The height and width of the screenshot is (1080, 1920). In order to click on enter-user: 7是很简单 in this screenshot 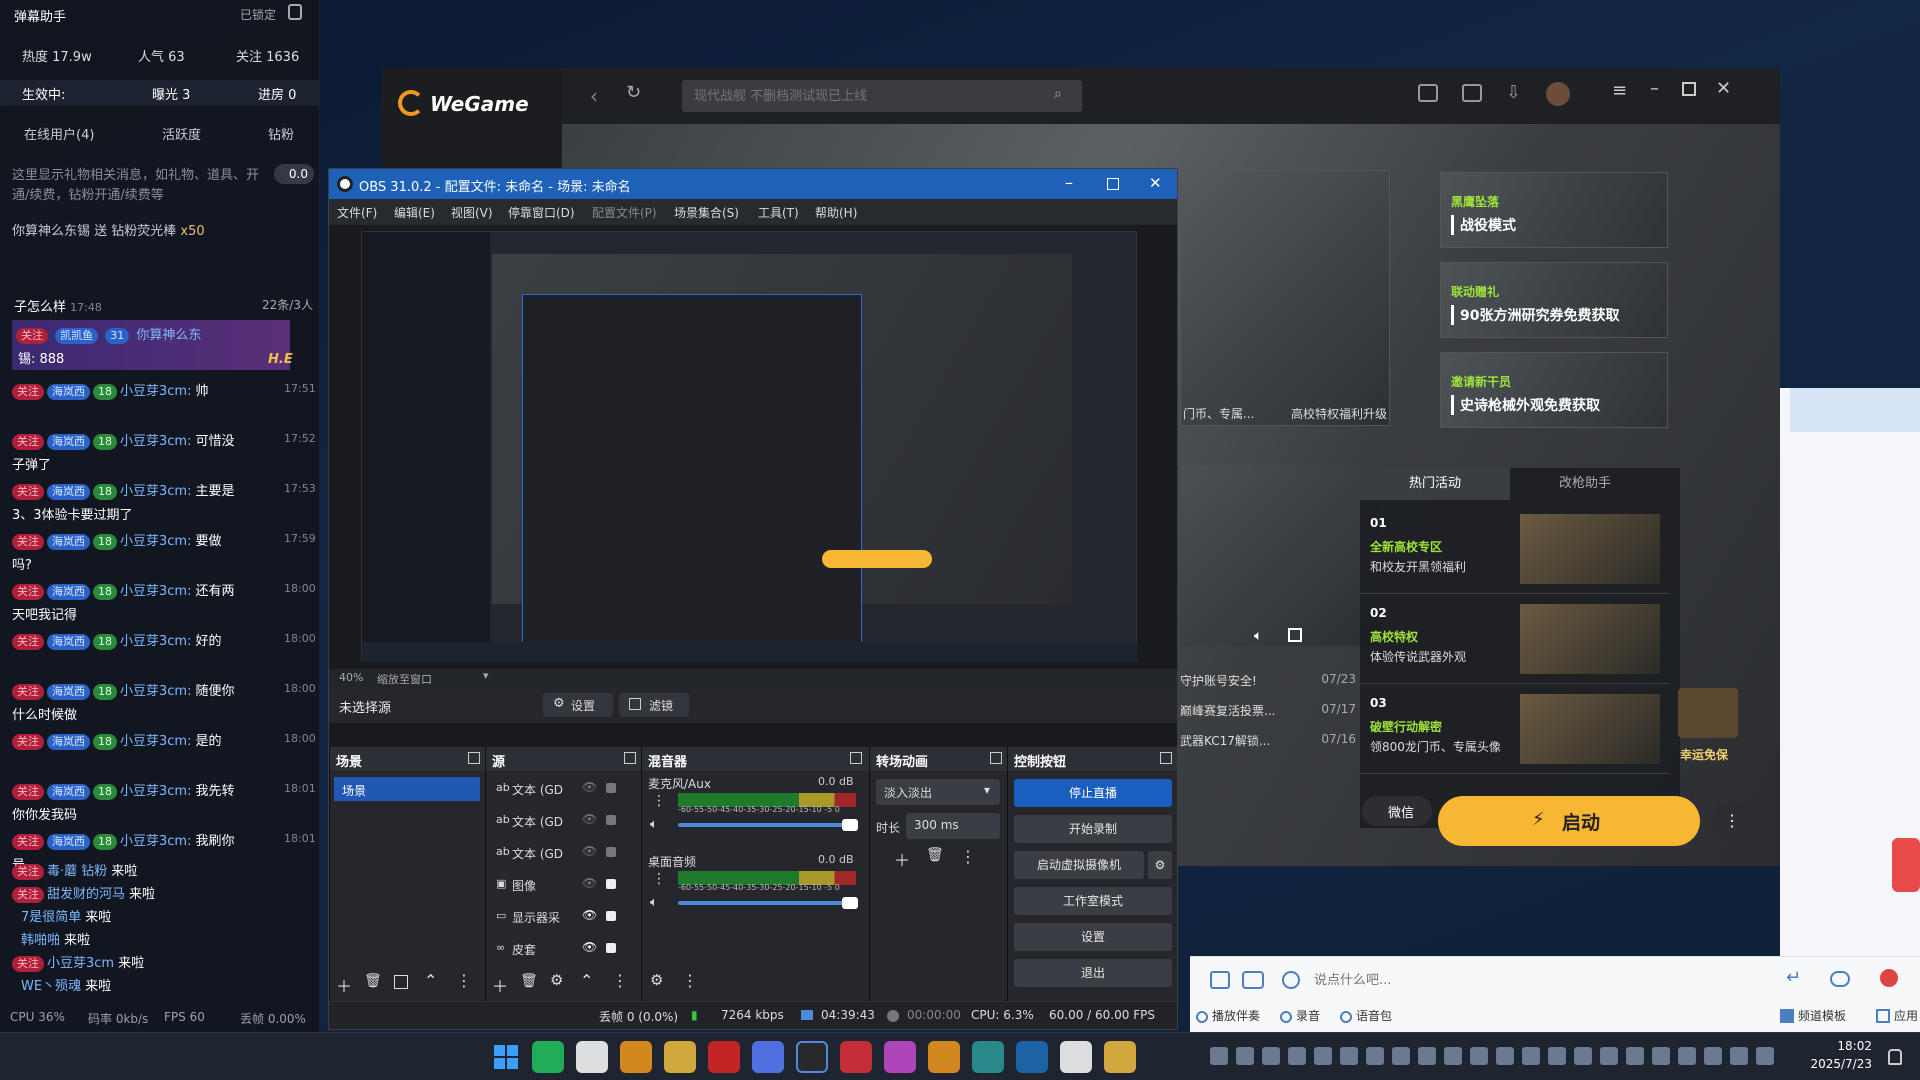, I will do `click(51, 917)`.